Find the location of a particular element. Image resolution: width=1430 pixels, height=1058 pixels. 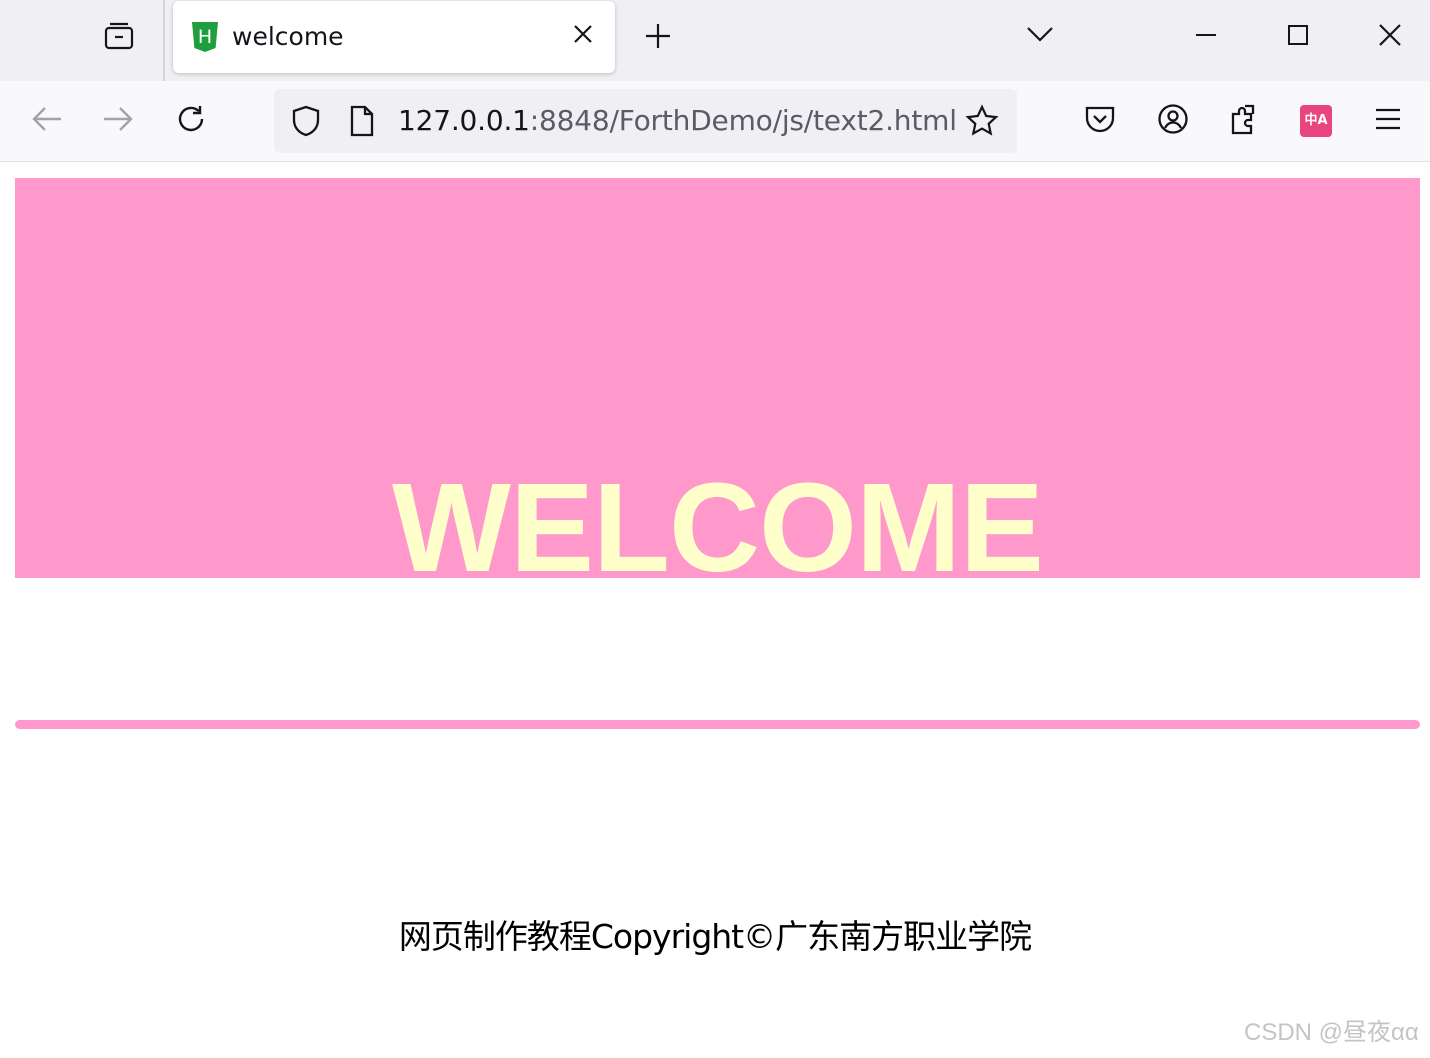

pocket-button is located at coordinates (1100, 121).